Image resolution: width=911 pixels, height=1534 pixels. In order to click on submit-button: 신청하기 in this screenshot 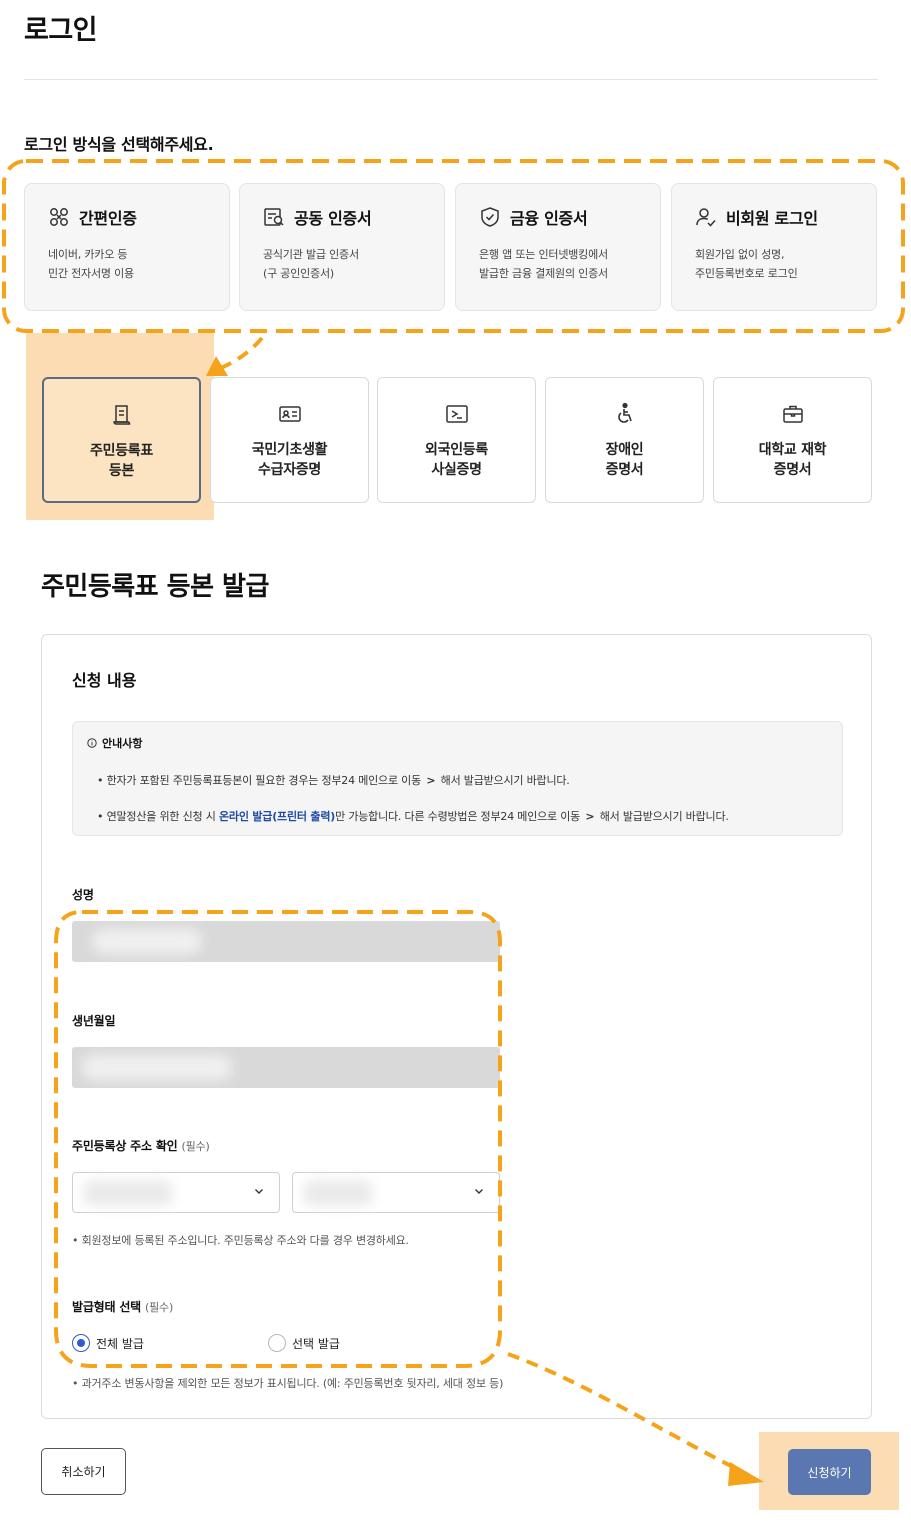, I will do `click(829, 1472)`.